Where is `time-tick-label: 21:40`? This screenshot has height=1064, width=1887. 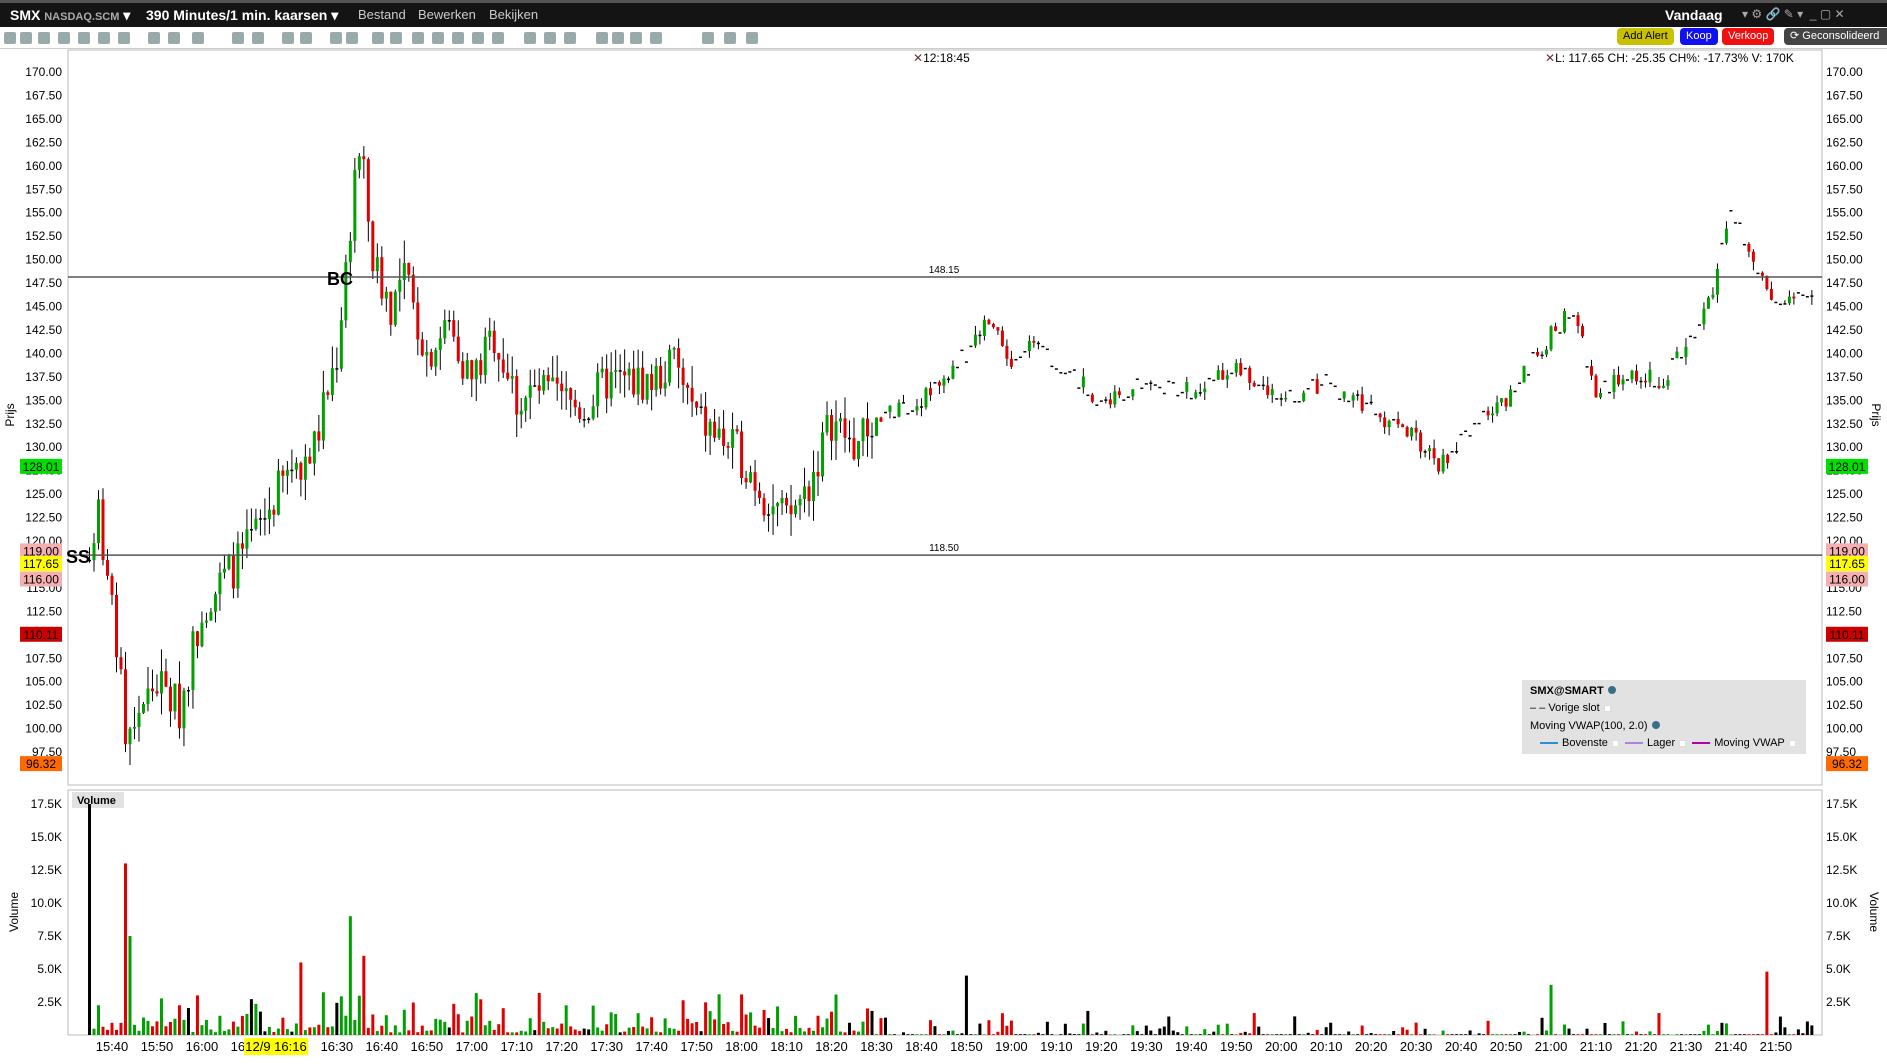 time-tick-label: 21:40 is located at coordinates (1731, 1046).